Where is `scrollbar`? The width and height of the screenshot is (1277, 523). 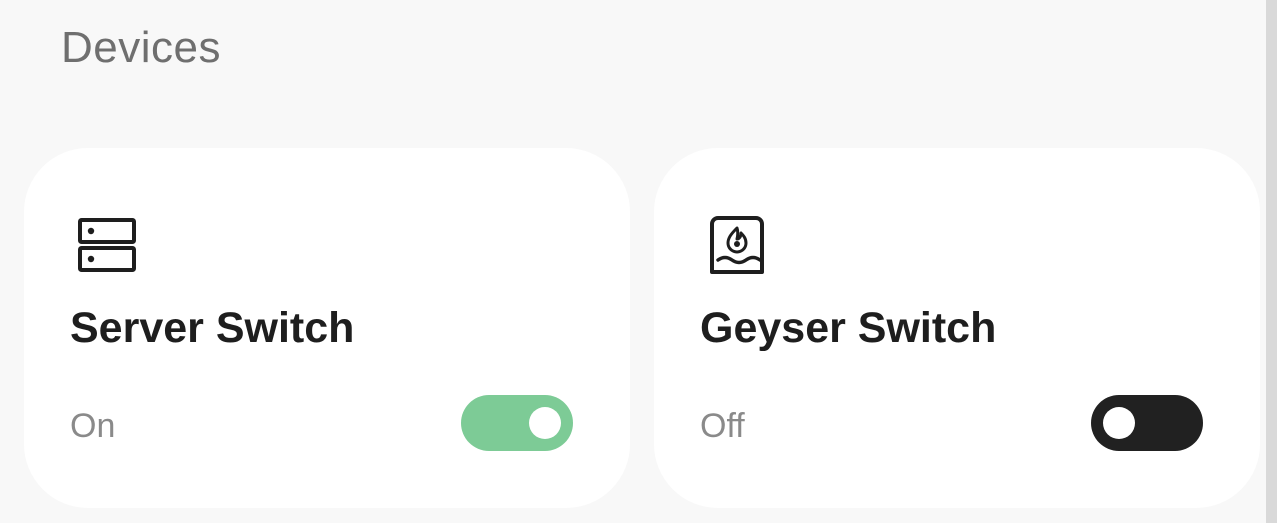 scrollbar is located at coordinates (1271, 261).